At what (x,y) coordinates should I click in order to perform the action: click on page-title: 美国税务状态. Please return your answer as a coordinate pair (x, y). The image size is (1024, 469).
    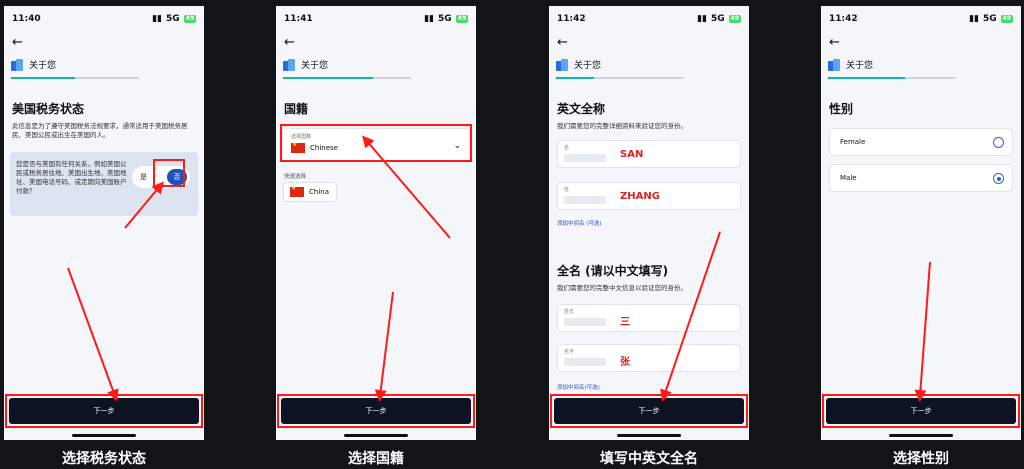
    Looking at the image, I should click on (48, 109).